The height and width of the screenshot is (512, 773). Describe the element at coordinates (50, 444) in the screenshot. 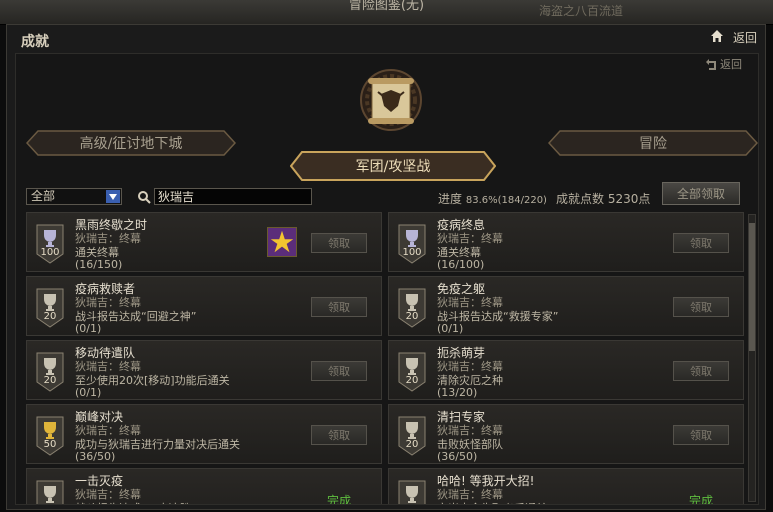

I see `achievement-points: 50` at that location.